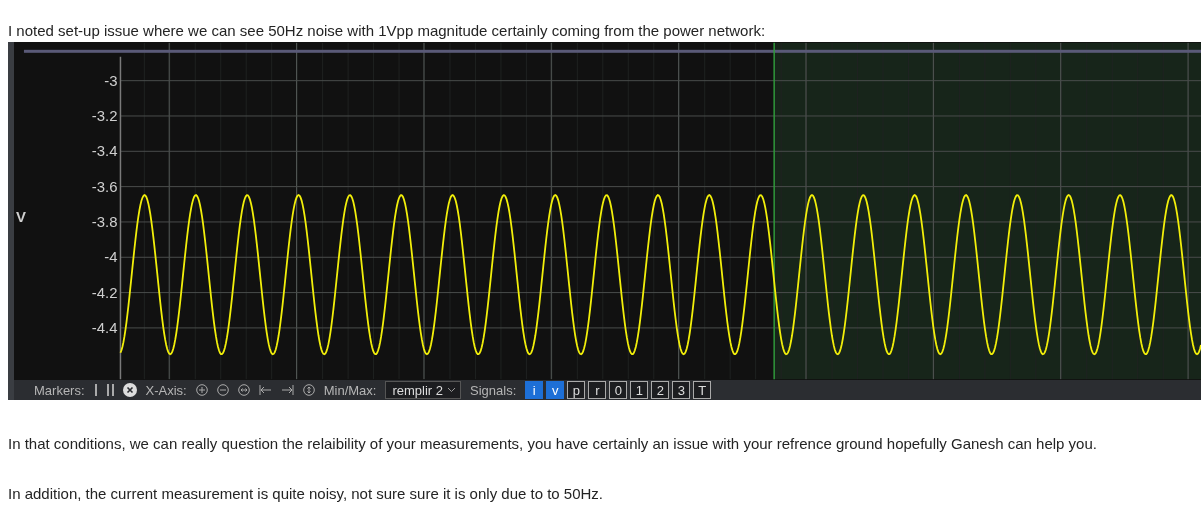 The width and height of the screenshot is (1201, 515). What do you see at coordinates (104, 115) in the screenshot?
I see `y-tick-label: -3.2` at bounding box center [104, 115].